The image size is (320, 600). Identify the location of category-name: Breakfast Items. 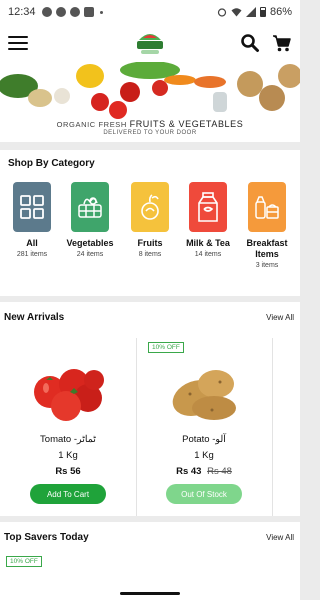
(267, 248).